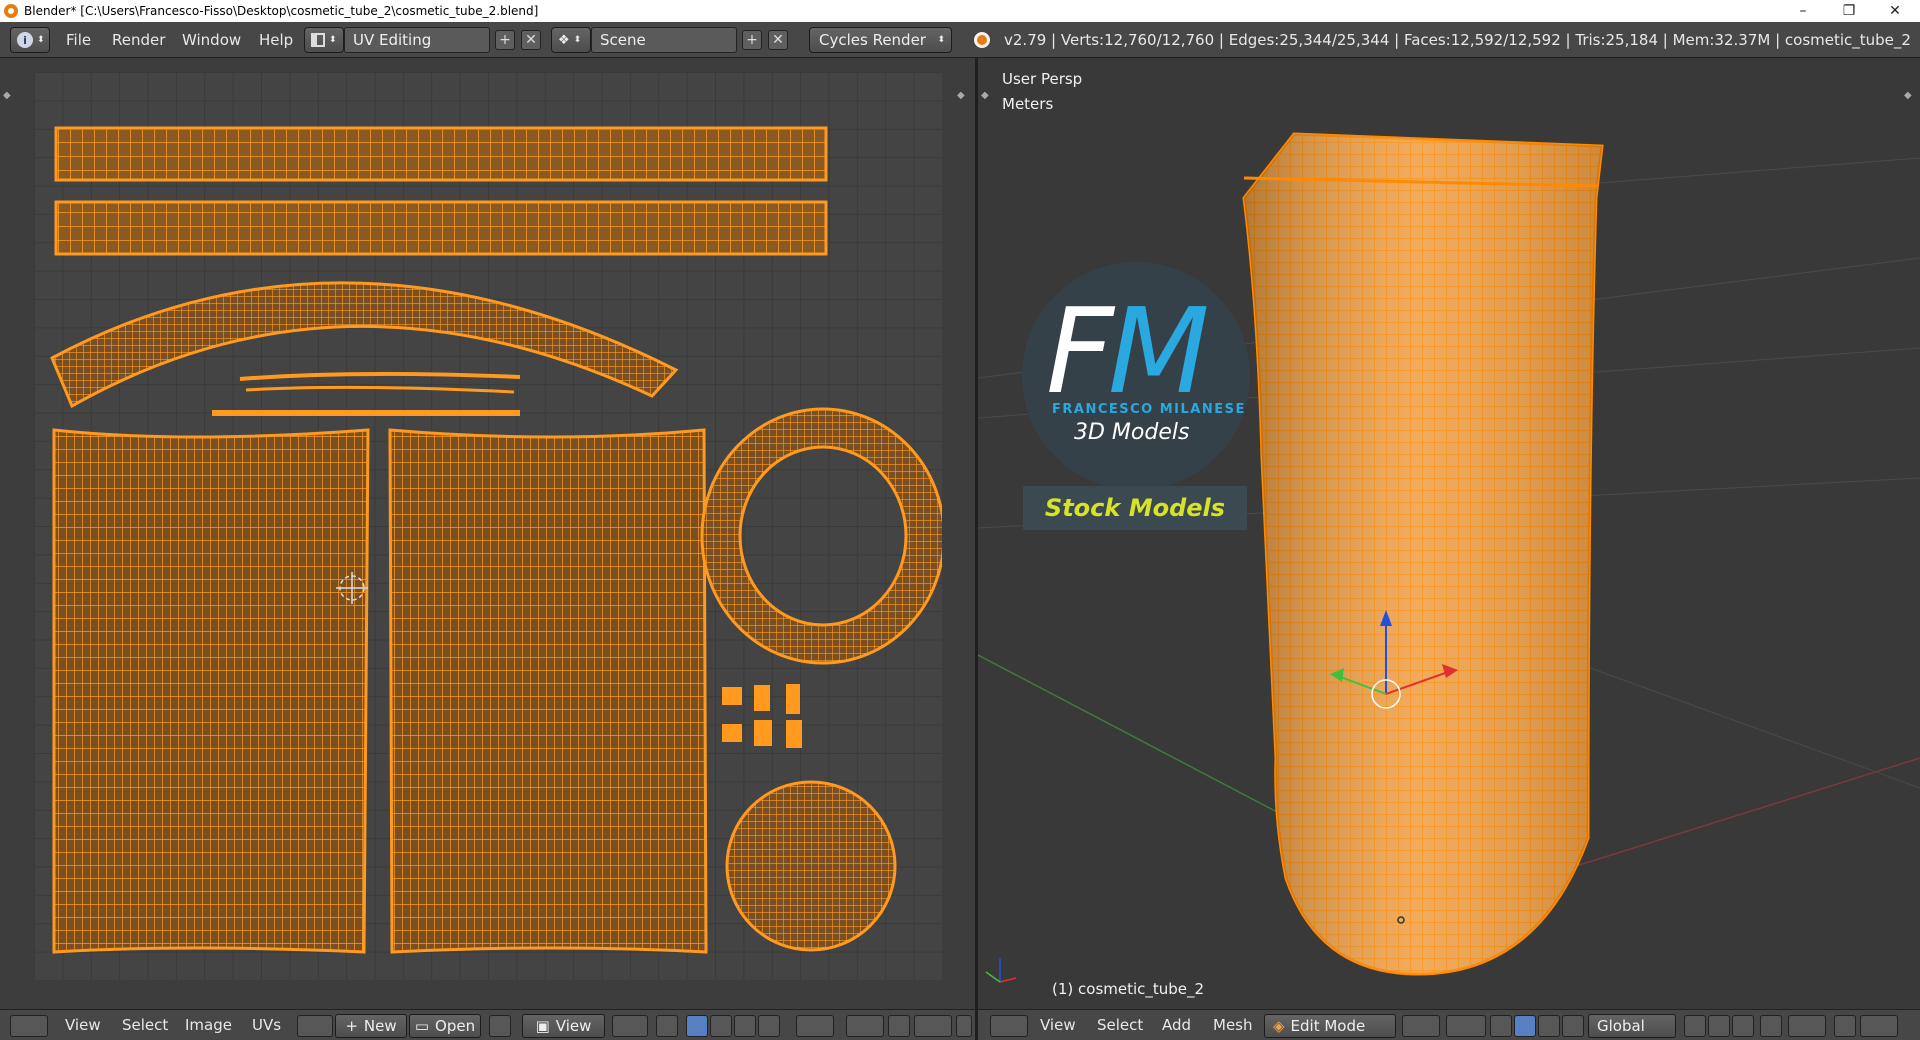  Describe the element at coordinates (745, 1026) in the screenshot. I see `face-select-icon` at that location.